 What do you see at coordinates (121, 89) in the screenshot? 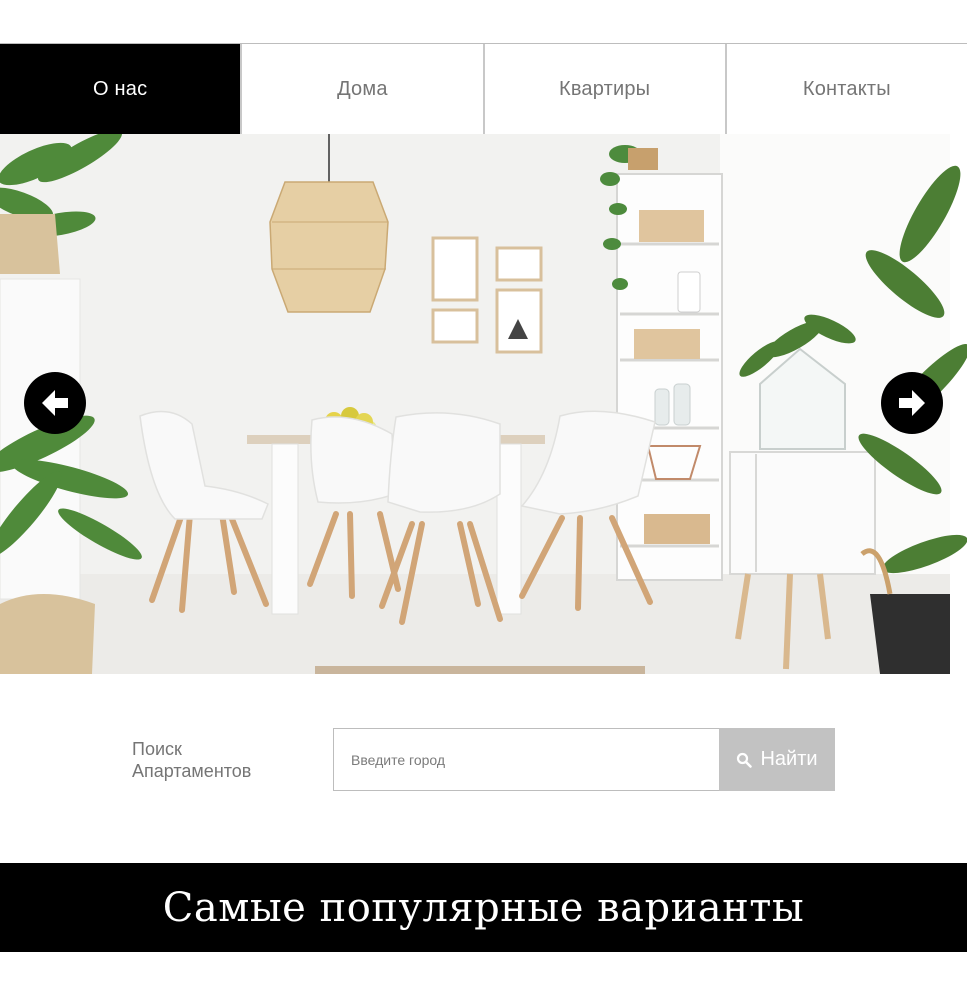
I see `nav-item-about: О нас` at bounding box center [121, 89].